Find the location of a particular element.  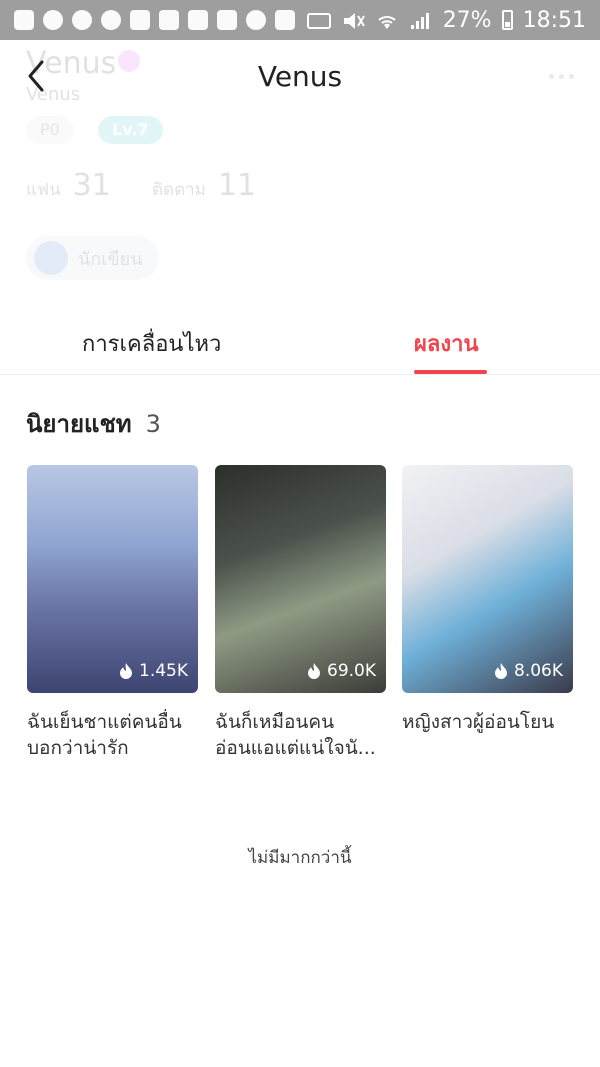

story-card: 1.45K ฉันเย็นชาแต่คนอื่นบอกว่าน่ารัก is located at coordinates (112, 613).